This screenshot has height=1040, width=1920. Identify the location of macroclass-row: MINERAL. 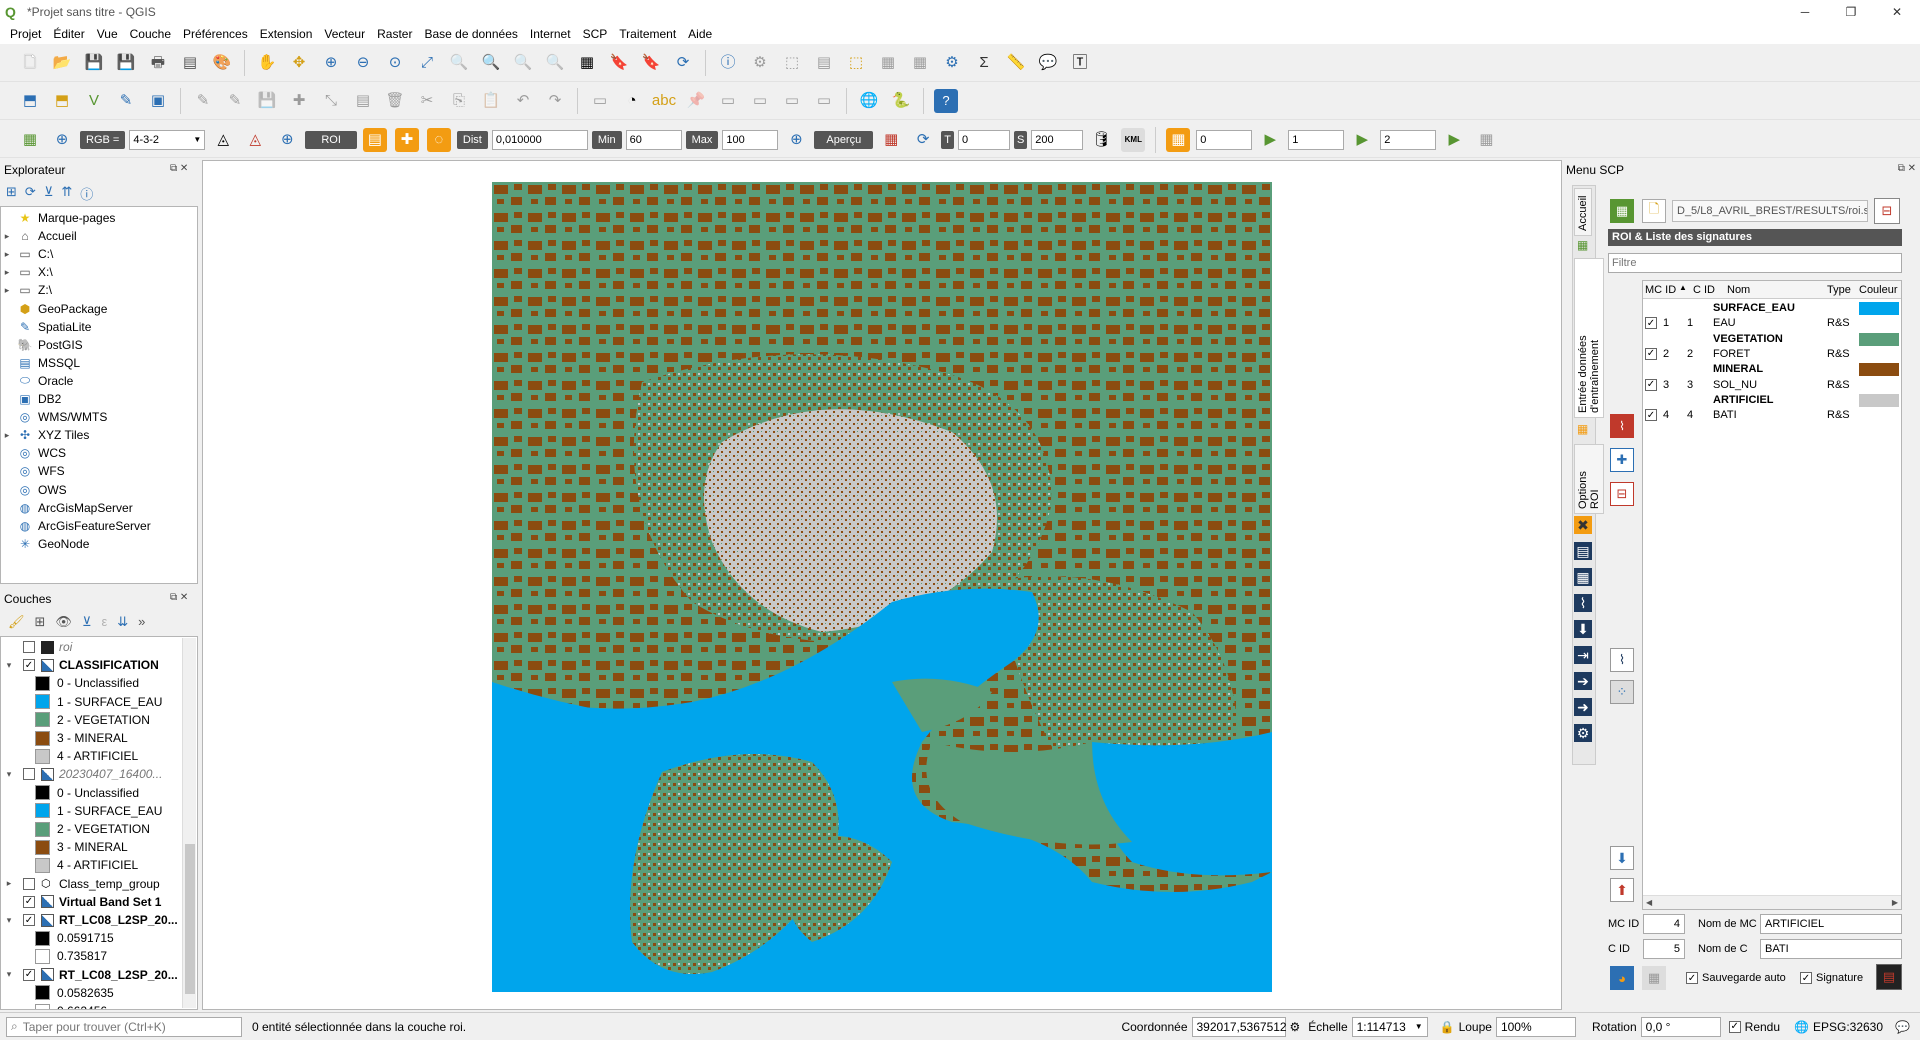
(1772, 369).